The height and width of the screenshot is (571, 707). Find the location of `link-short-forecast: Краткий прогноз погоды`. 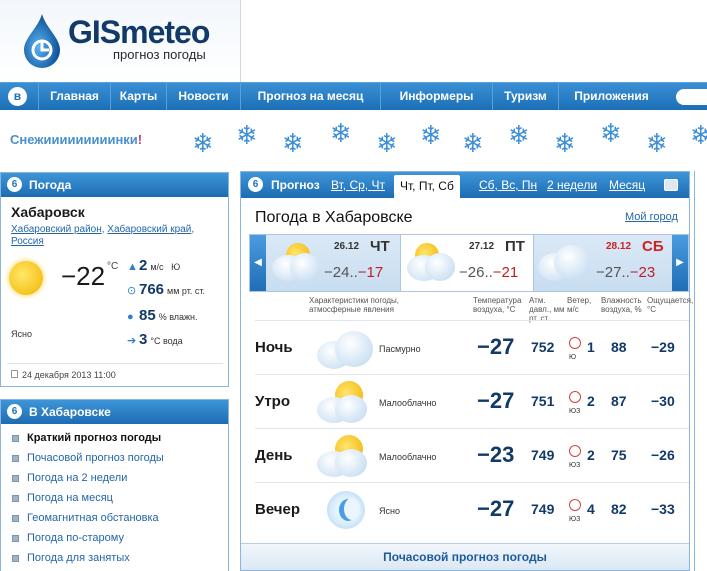

link-short-forecast: Краткий прогноз погоды is located at coordinates (94, 438).